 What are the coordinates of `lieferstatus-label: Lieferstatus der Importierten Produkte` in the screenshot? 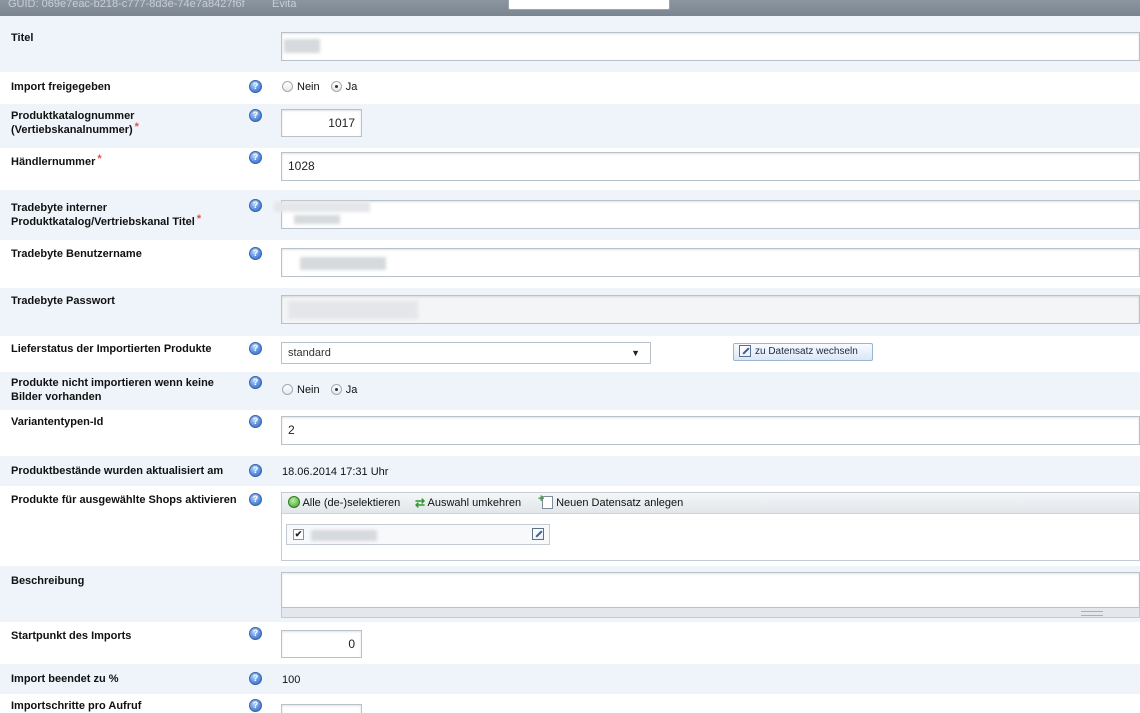 It's located at (111, 349).